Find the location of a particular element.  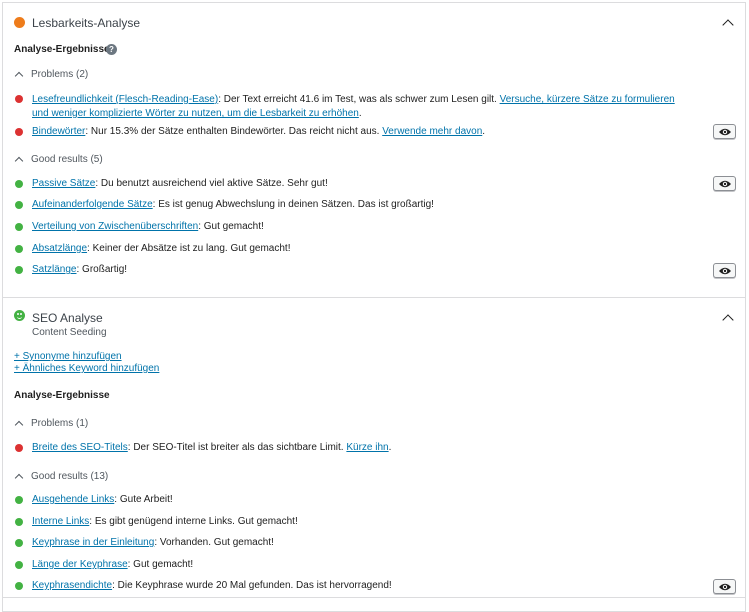

result-link: Aufeinanderfolgende Sätze is located at coordinates (92, 204).